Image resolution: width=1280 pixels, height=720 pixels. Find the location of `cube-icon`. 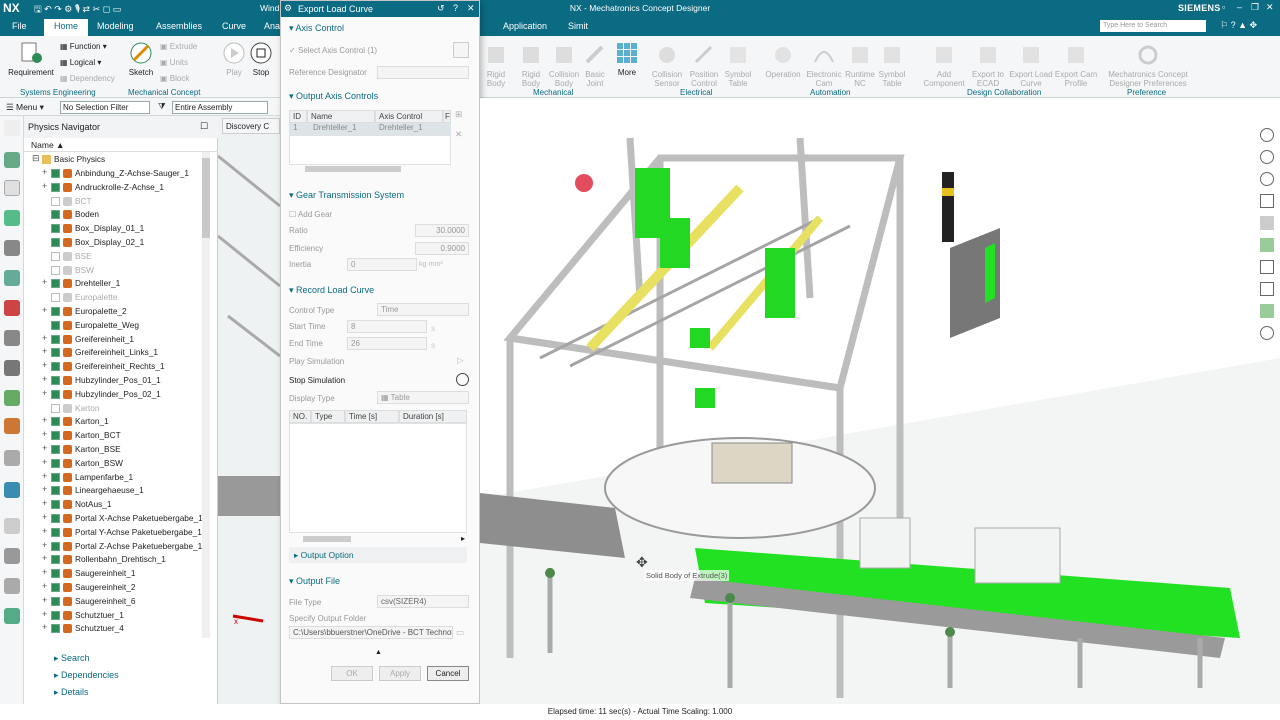

cube-icon is located at coordinates (12, 338).